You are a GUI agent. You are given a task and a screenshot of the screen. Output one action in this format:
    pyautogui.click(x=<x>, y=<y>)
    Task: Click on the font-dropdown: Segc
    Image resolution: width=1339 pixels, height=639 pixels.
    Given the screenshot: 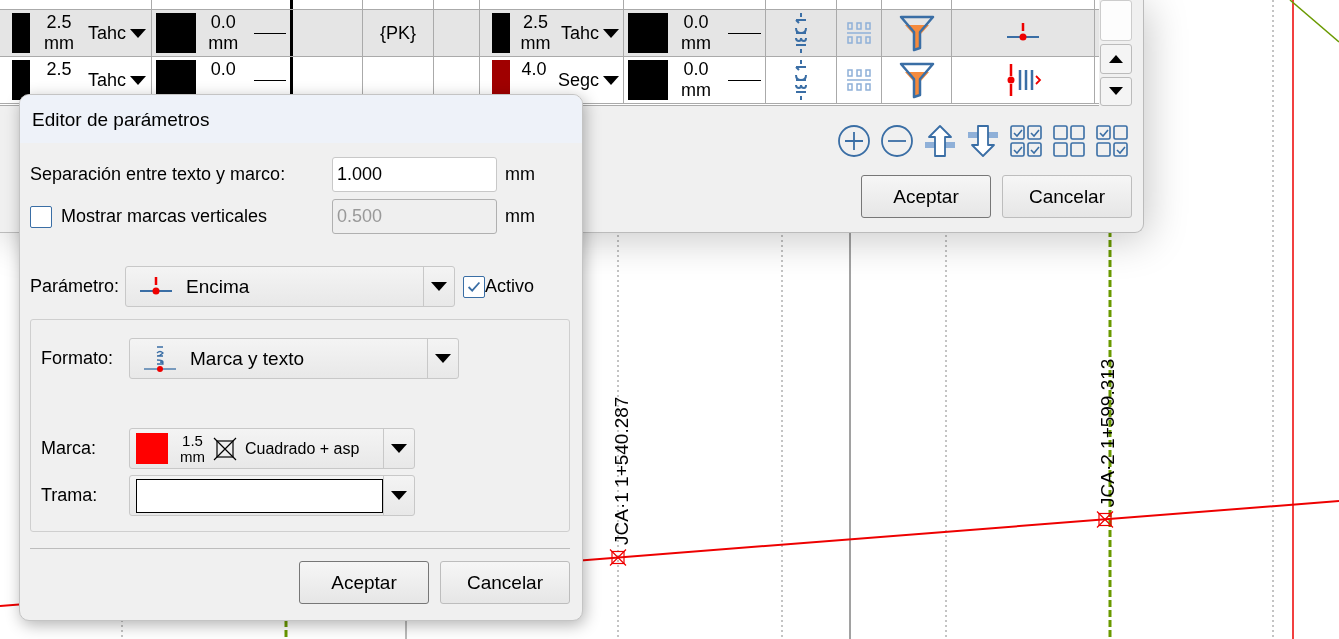 What is the action you would take?
    pyautogui.click(x=588, y=80)
    